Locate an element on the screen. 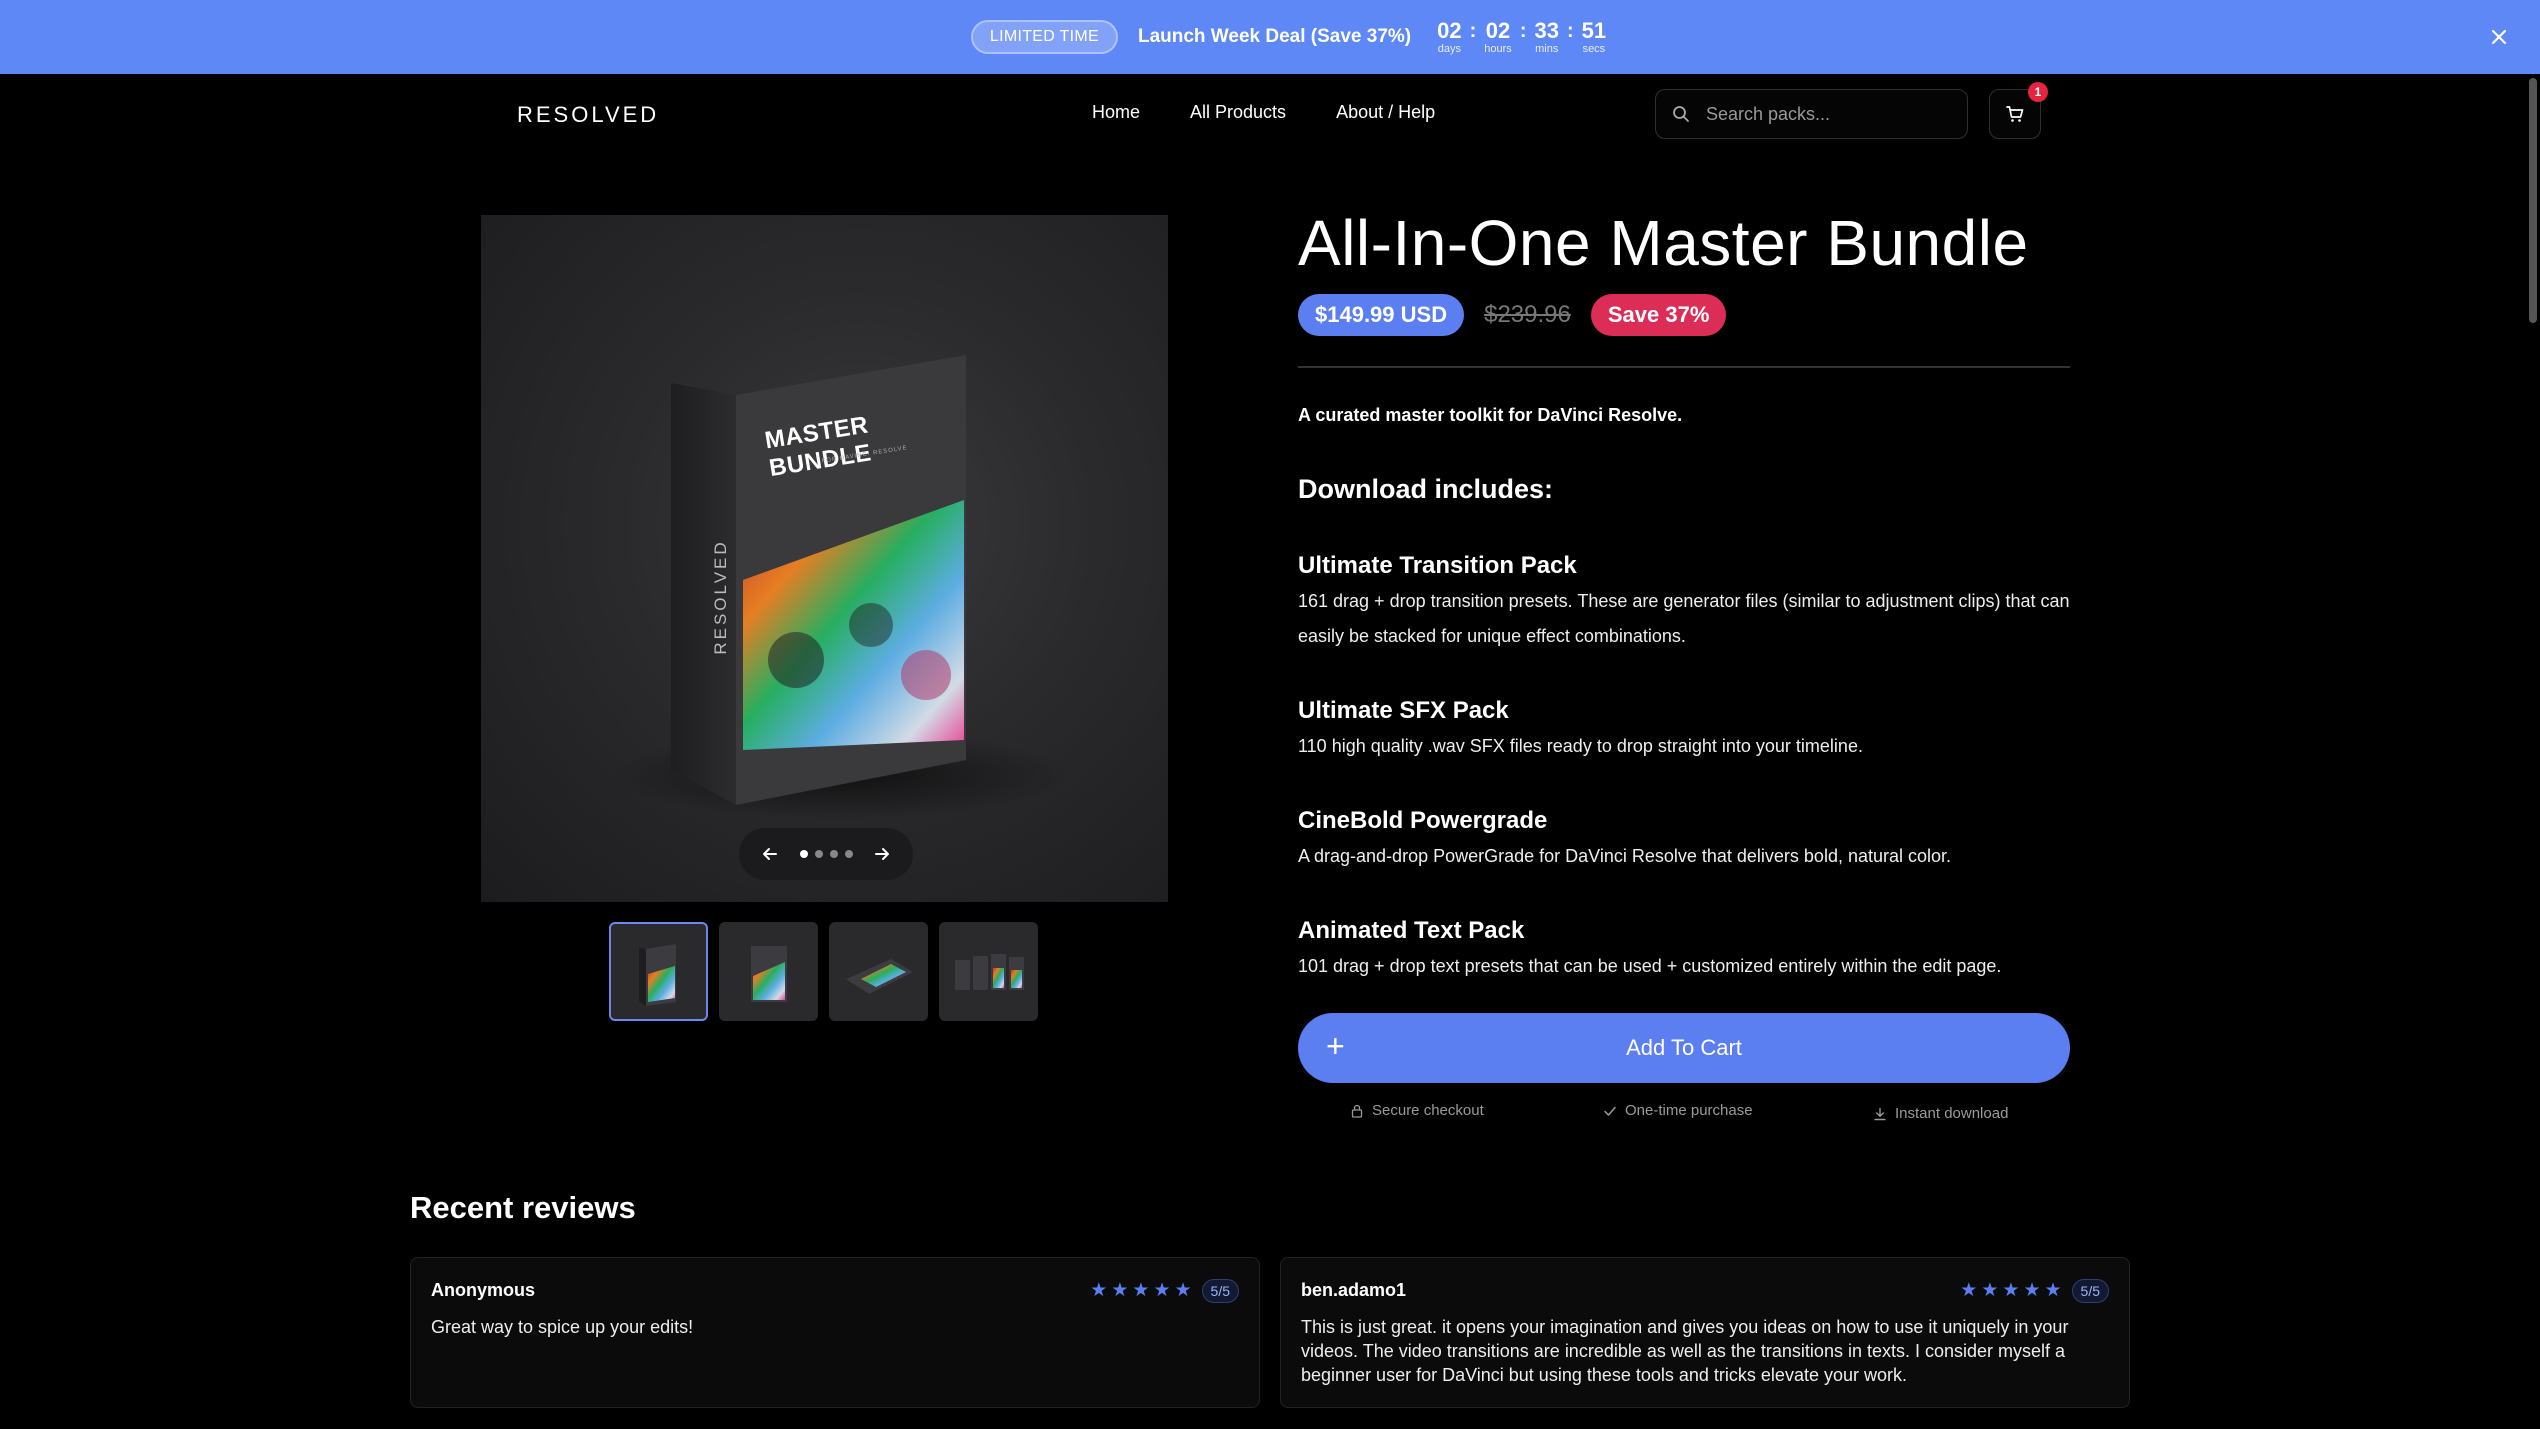 The height and width of the screenshot is (1429, 2540). countdown-timer: 02 days : 02 hours : 33 mins : 51 secs is located at coordinates (1522, 36).